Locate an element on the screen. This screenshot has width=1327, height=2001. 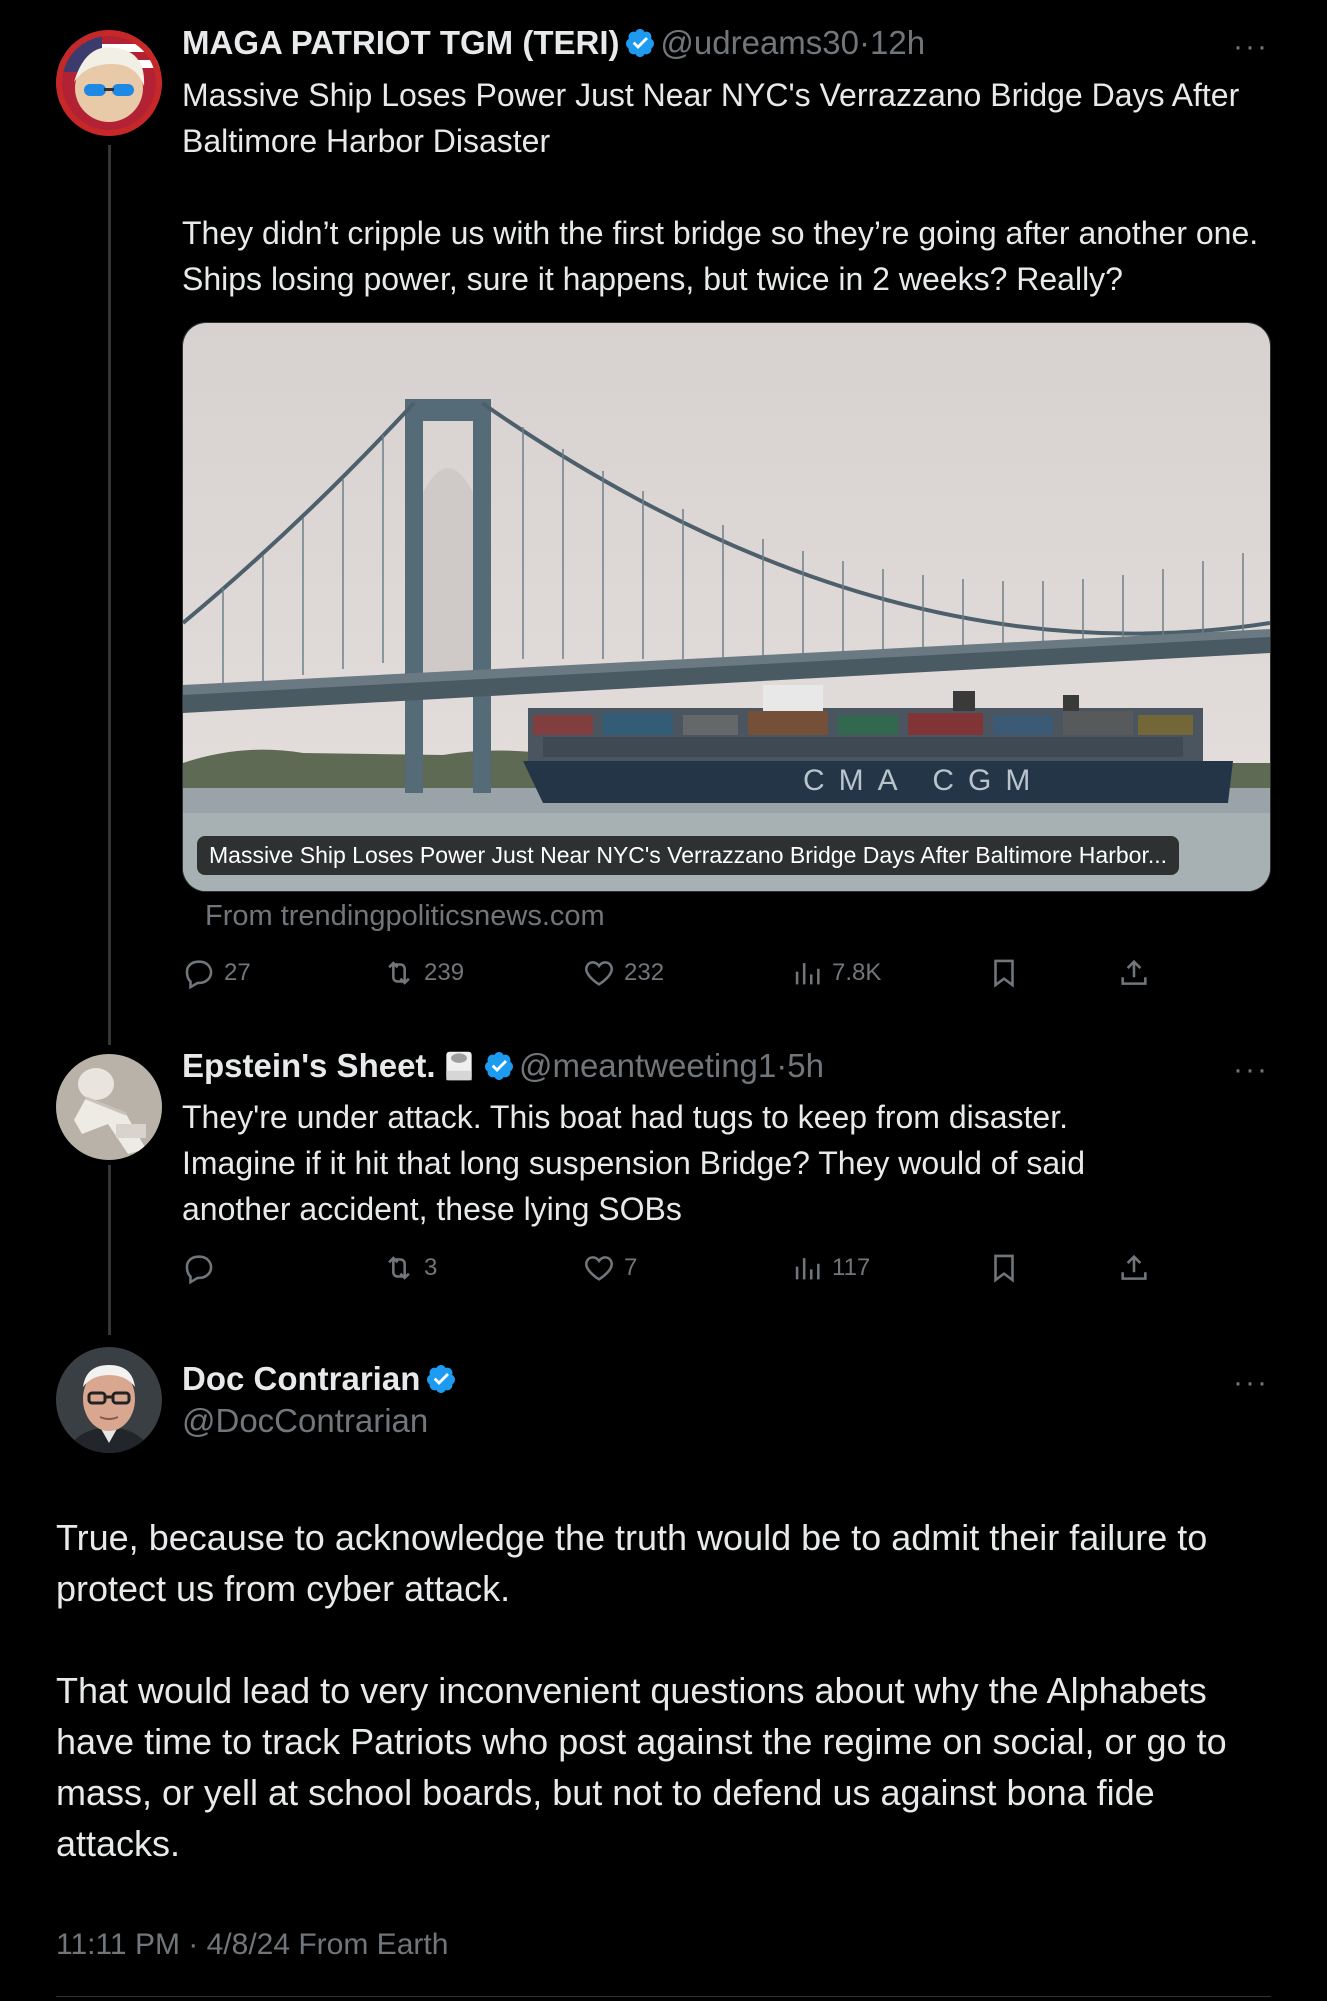
views-button: 7.8K is located at coordinates (835, 973).